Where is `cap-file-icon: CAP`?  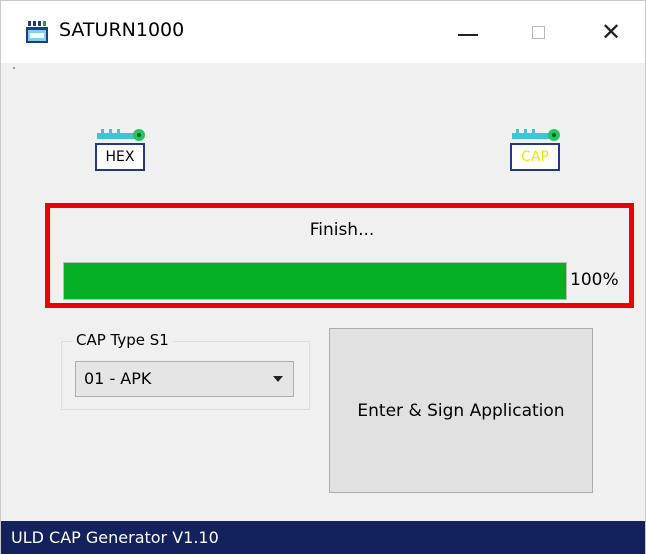 cap-file-icon: CAP is located at coordinates (538, 151).